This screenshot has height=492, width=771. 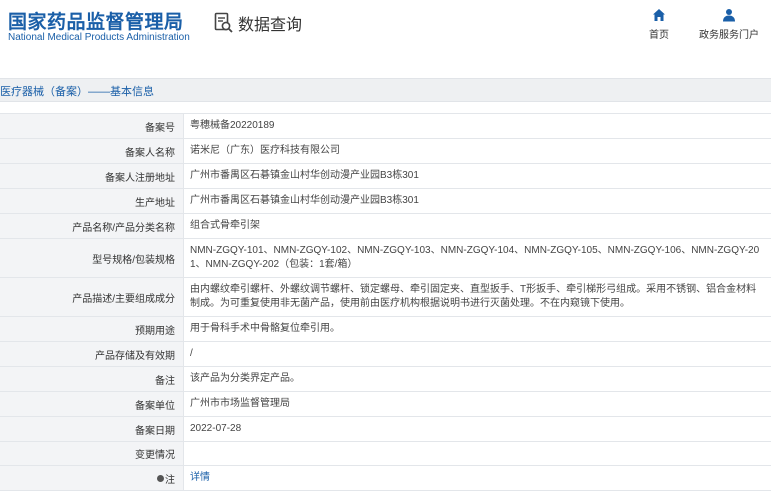 I want to click on field-value: 用于骨科手术中骨骼复位牵引用。, so click(x=265, y=328).